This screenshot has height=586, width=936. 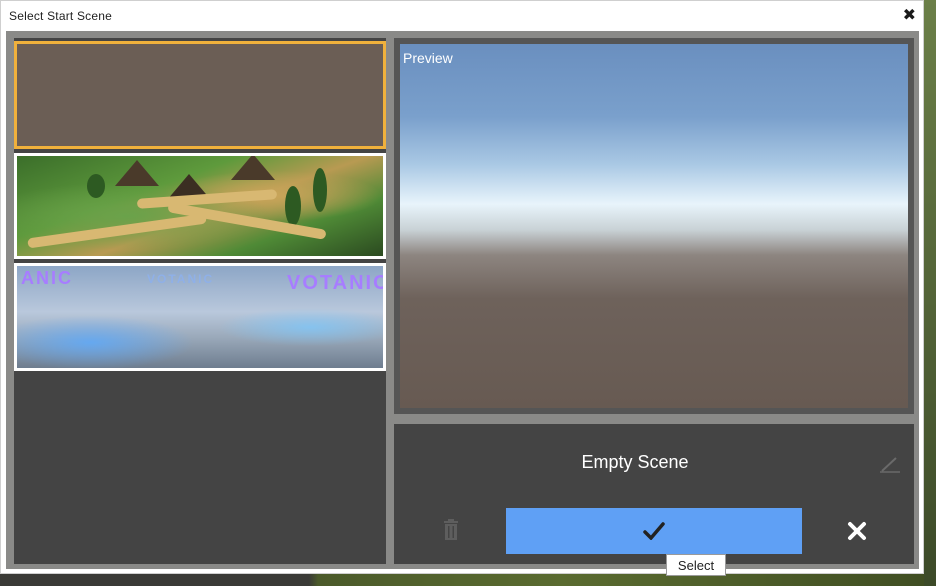 I want to click on cancel-button, so click(x=857, y=531).